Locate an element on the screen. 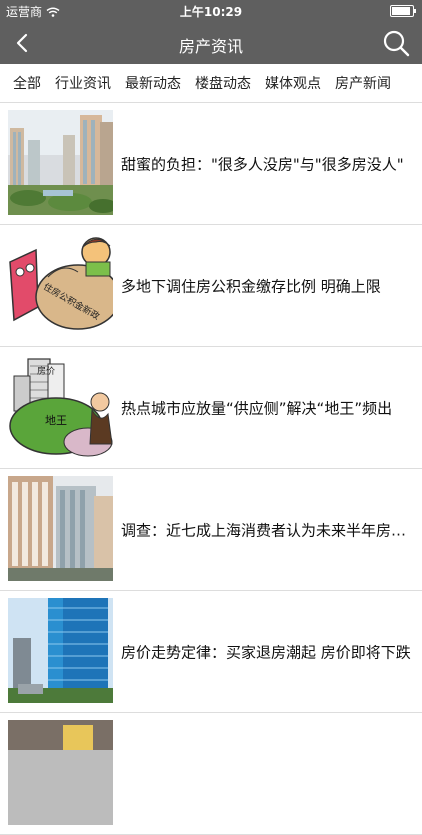 The width and height of the screenshot is (422, 835). status-bar: 运营商 上午10:29 is located at coordinates (211, 11).